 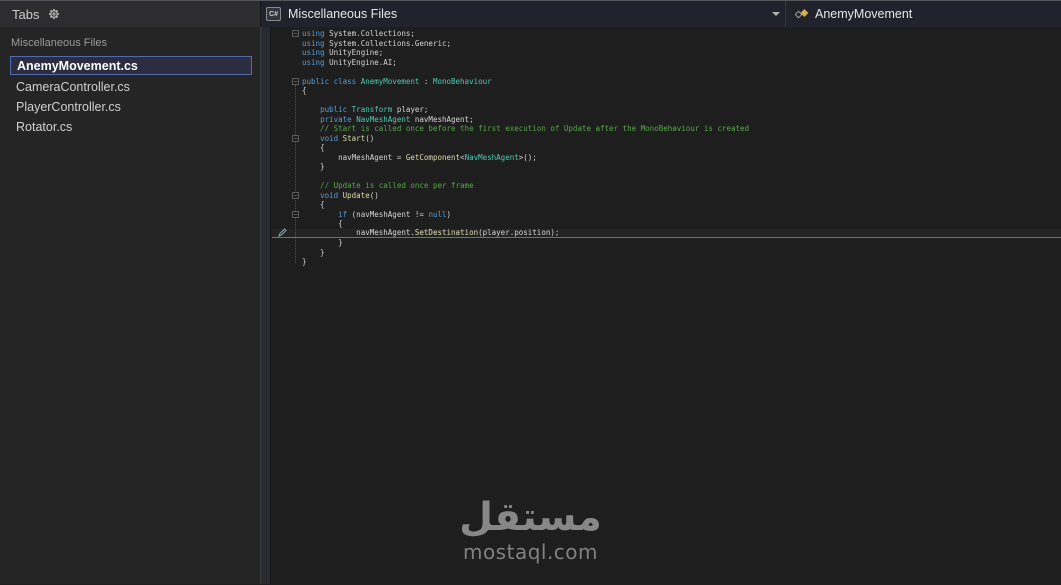 I want to click on code-line: – void Start(), so click(x=666, y=139).